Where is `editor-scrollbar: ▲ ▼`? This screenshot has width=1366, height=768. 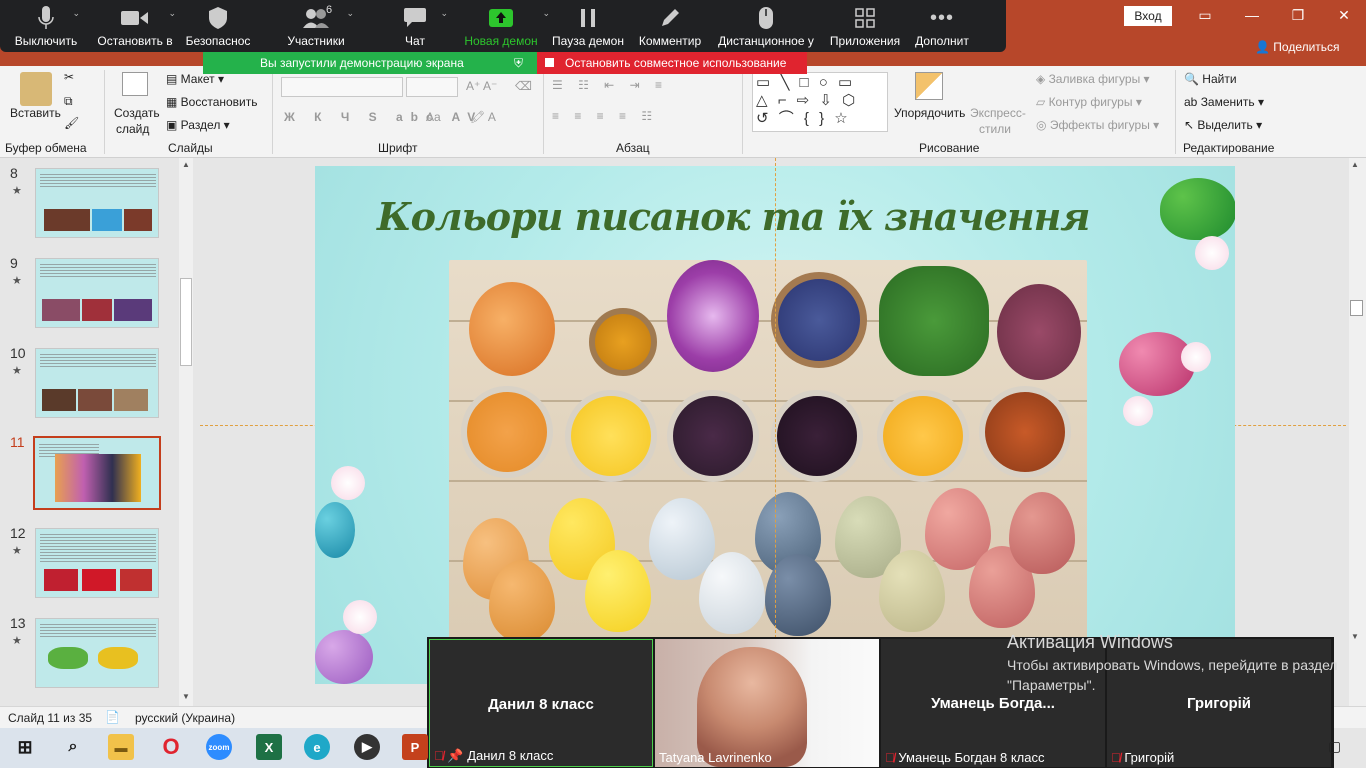 editor-scrollbar: ▲ ▼ is located at coordinates (1357, 432).